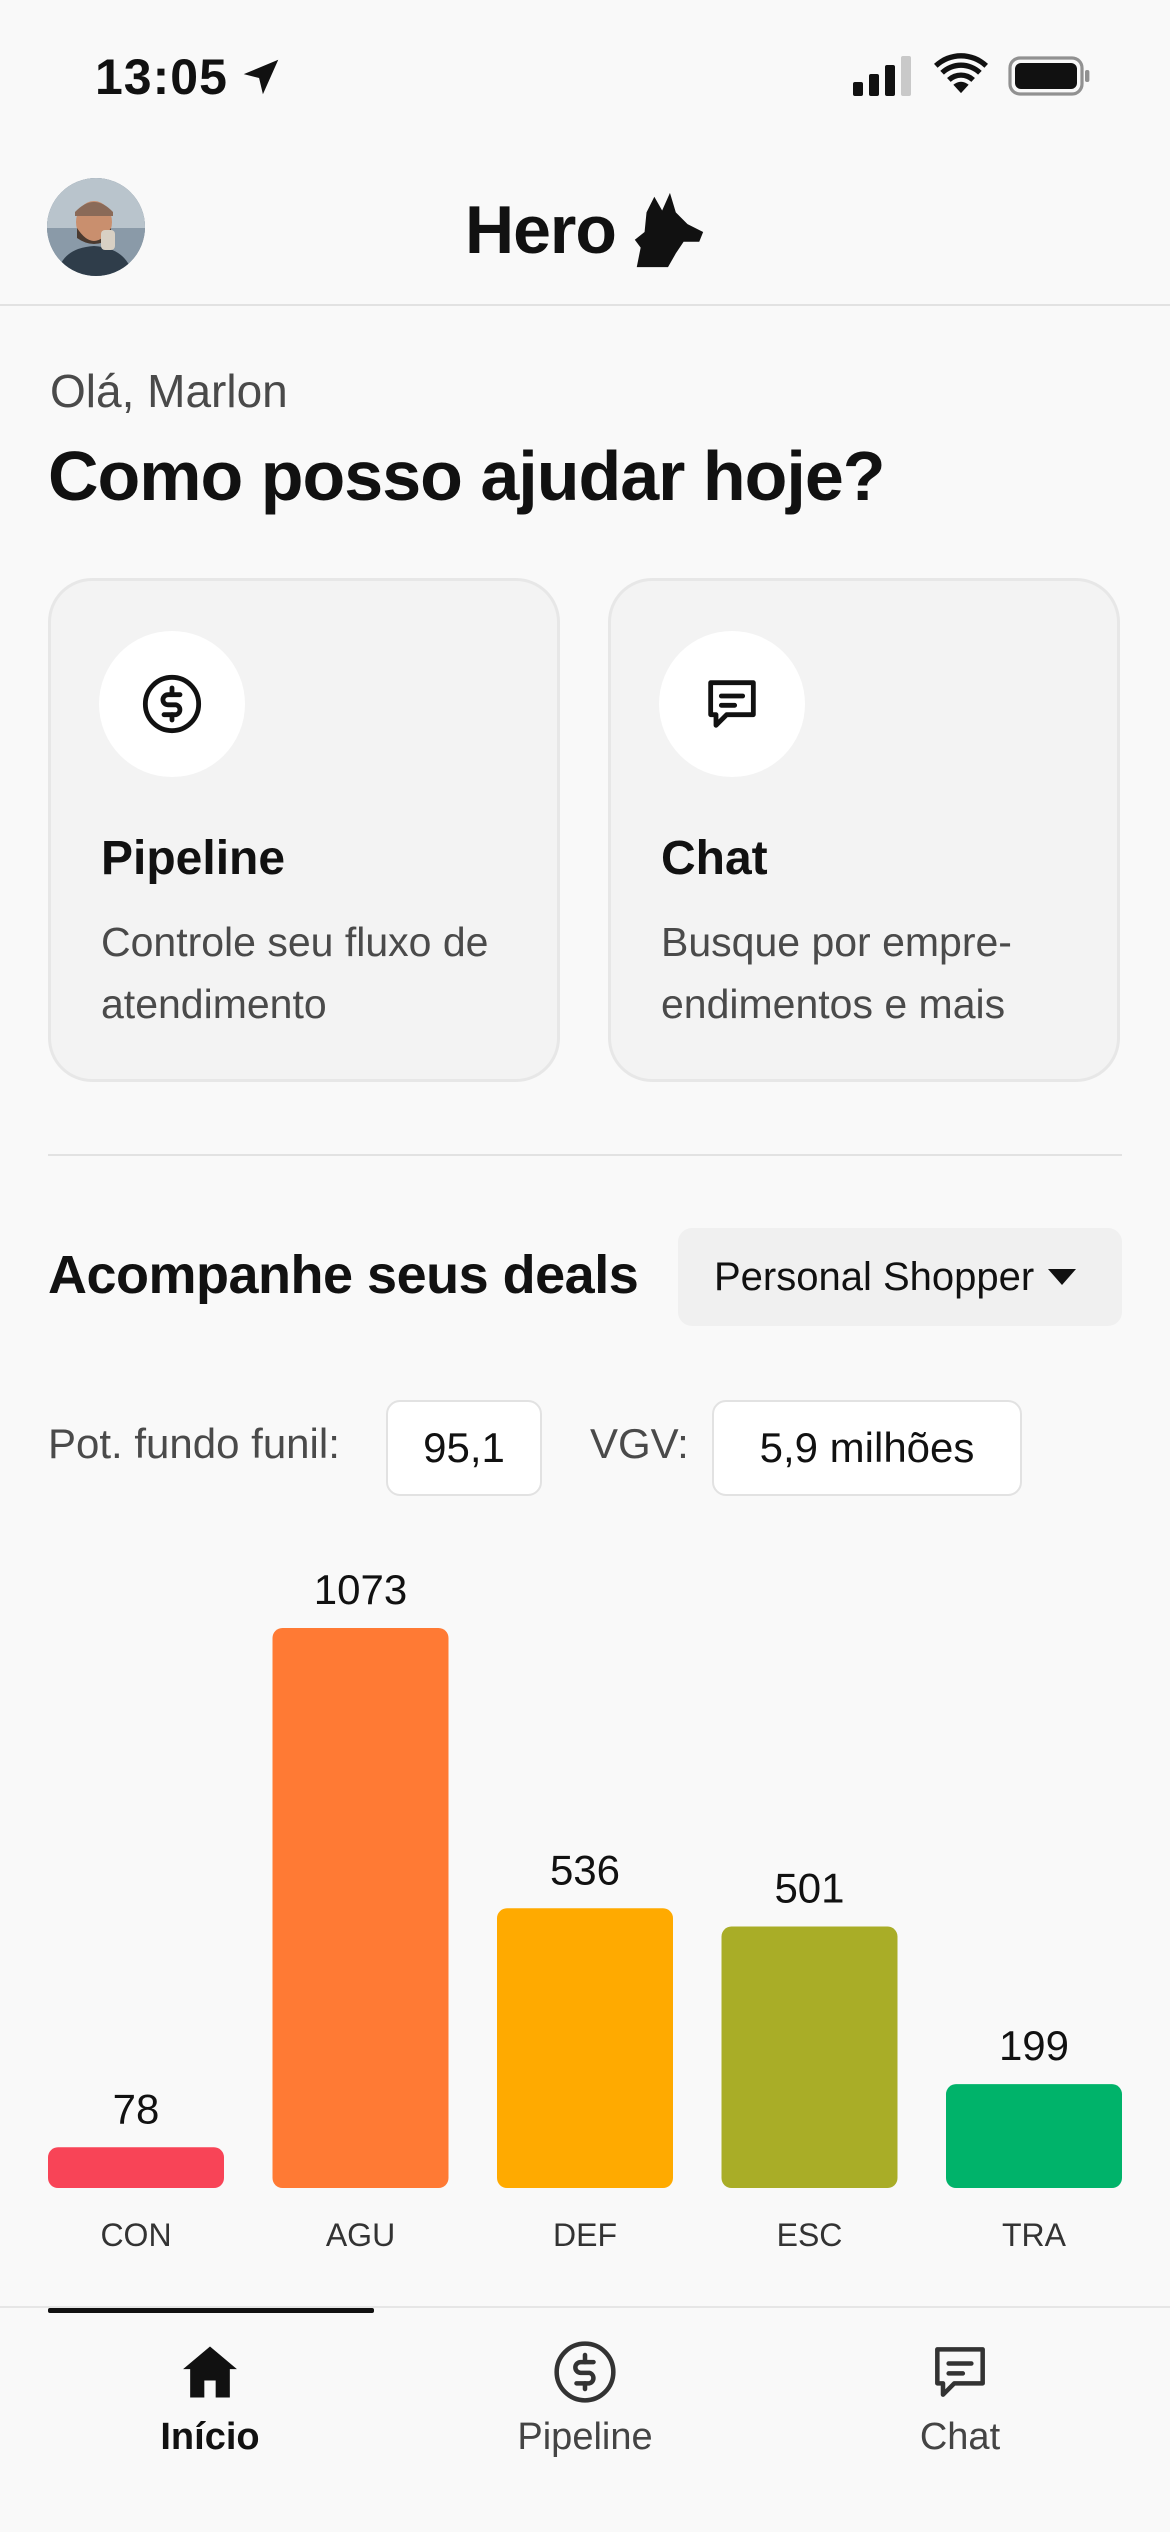 This screenshot has height=2532, width=1170. I want to click on pot-value-box: 95,1, so click(464, 1448).